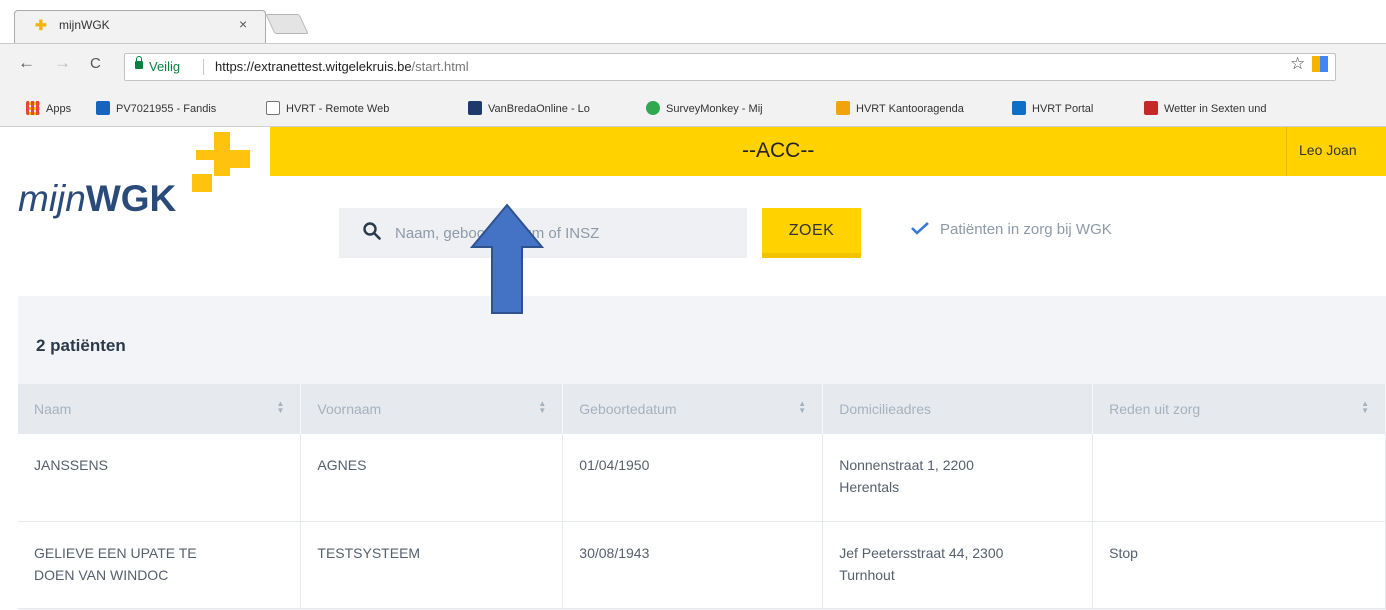  What do you see at coordinates (160, 478) in the screenshot?
I see `cell-naam: JANSSENS` at bounding box center [160, 478].